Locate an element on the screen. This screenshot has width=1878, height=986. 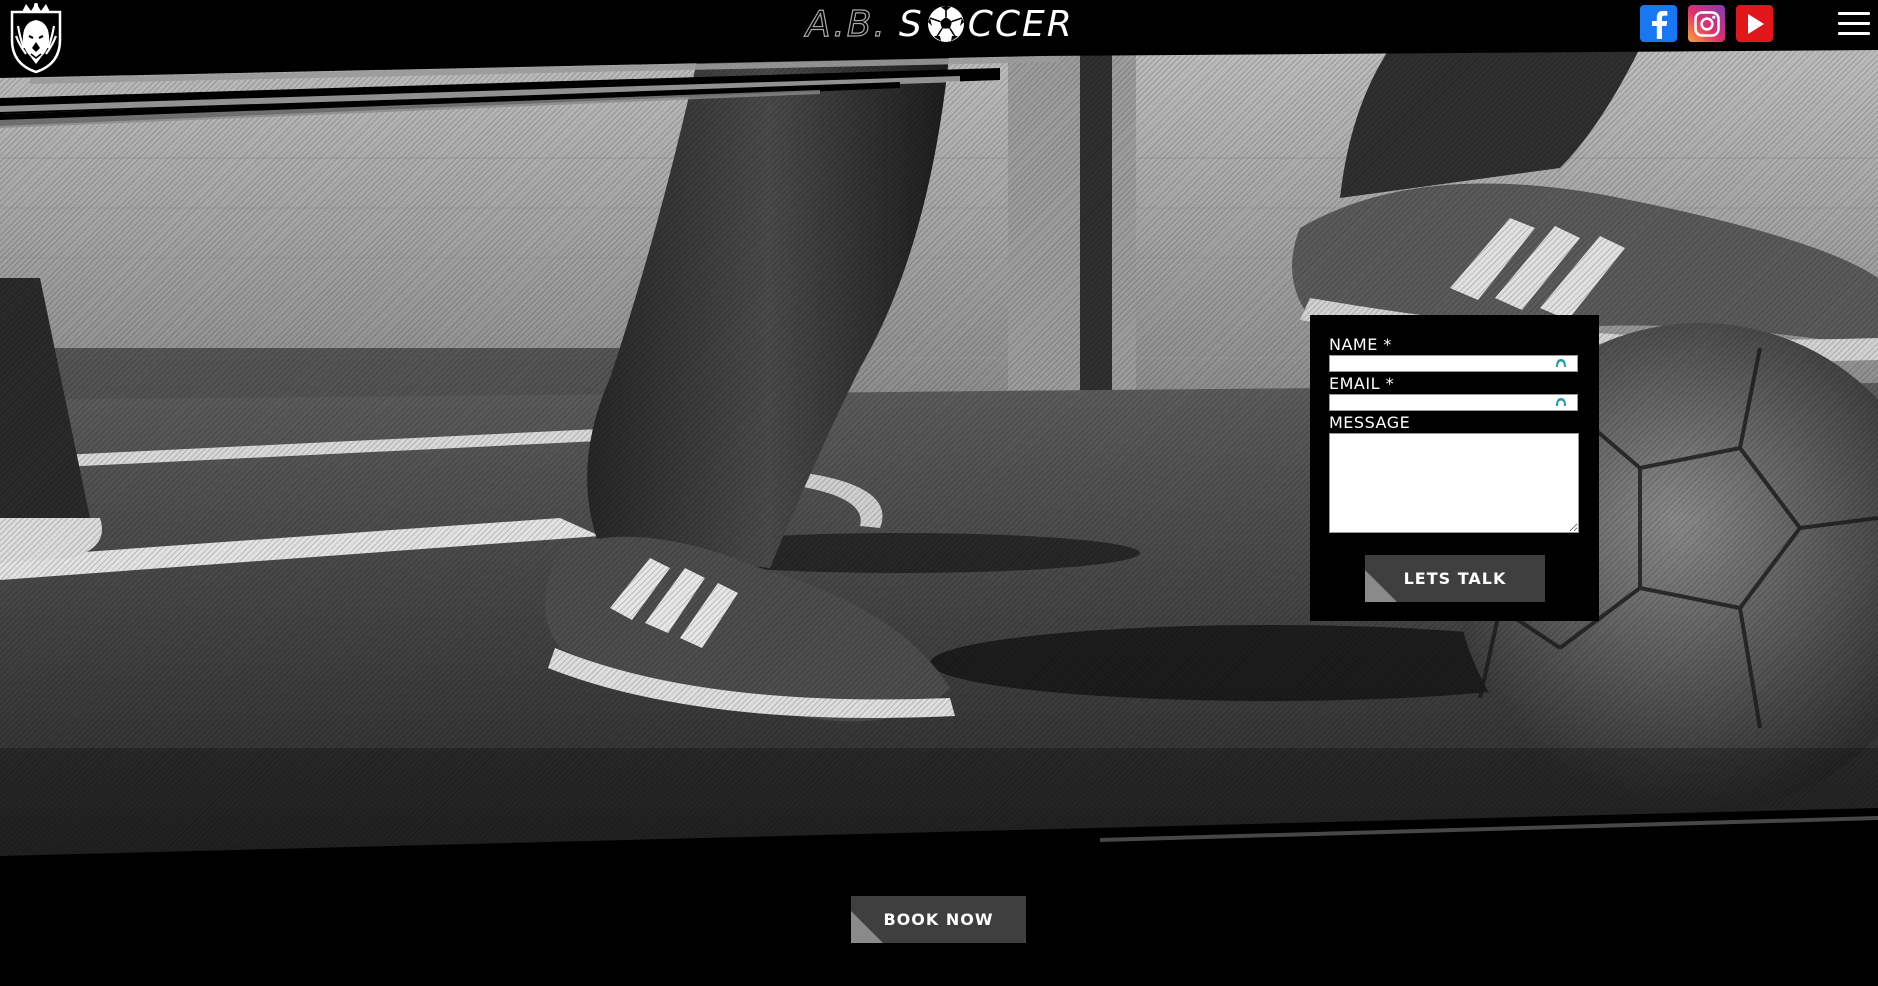
brand-prefix: A.B. is located at coordinates (846, 24).